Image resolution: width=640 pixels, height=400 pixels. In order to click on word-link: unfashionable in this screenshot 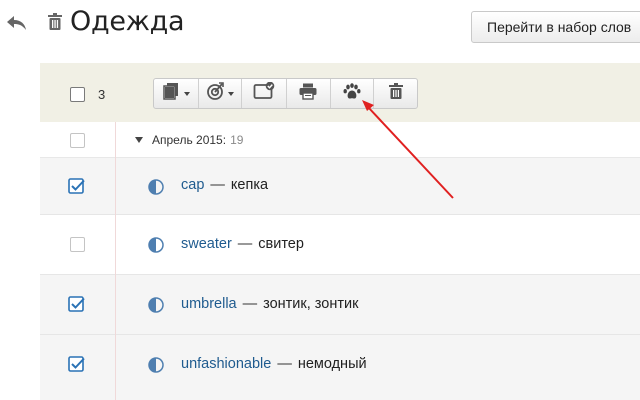, I will do `click(226, 364)`.